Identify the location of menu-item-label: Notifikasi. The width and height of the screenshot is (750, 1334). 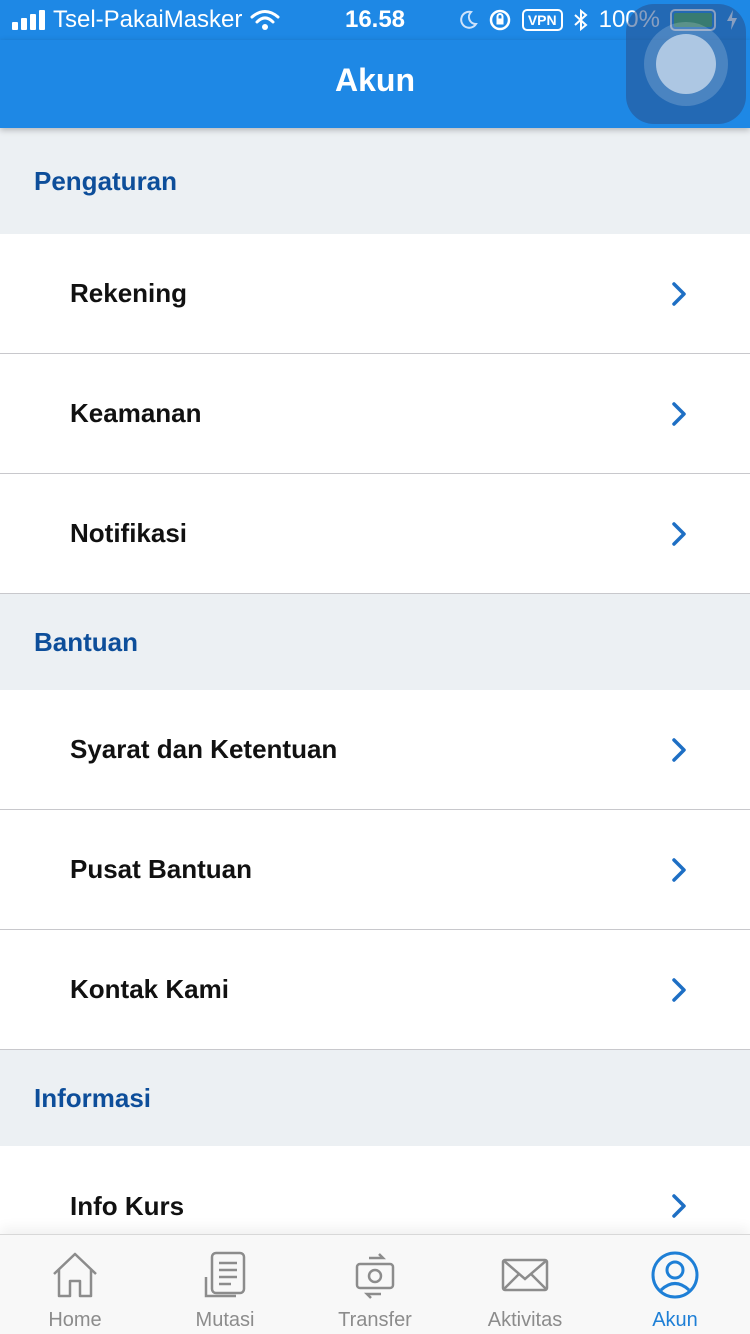
(129, 533).